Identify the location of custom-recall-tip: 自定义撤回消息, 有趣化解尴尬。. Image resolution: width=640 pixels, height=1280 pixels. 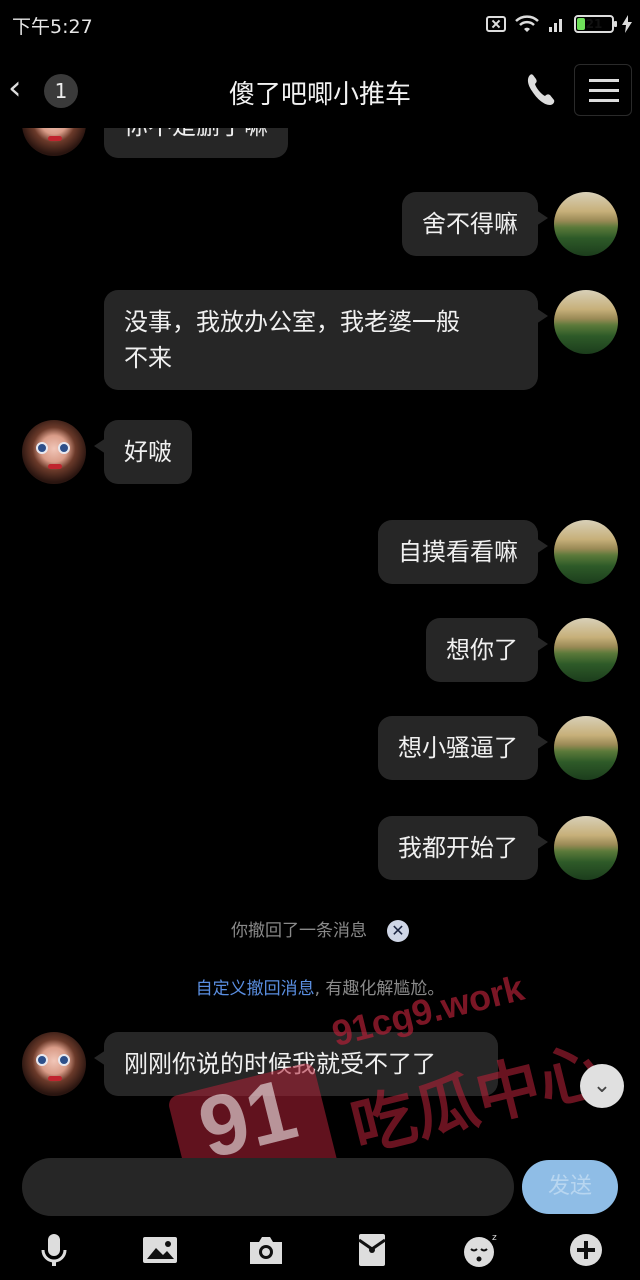
(320, 986).